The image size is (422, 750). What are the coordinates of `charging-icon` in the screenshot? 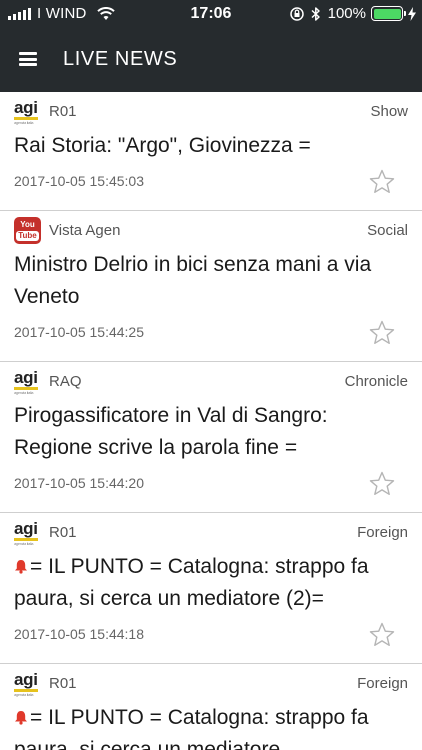 It's located at (412, 13).